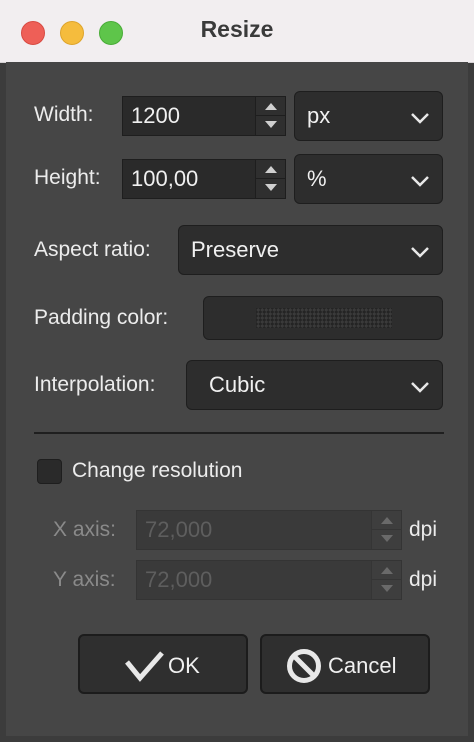  I want to click on color-swatch, so click(324, 318).